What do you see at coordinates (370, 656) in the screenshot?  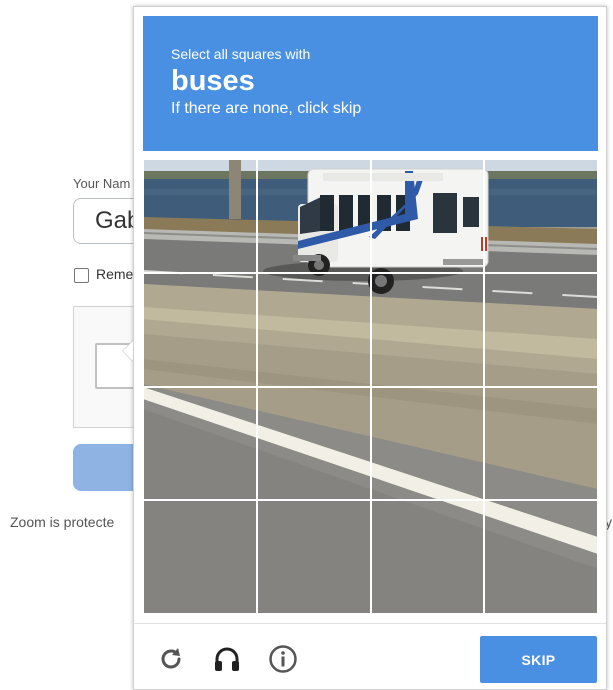 I see `challenge-footer: SKIP` at bounding box center [370, 656].